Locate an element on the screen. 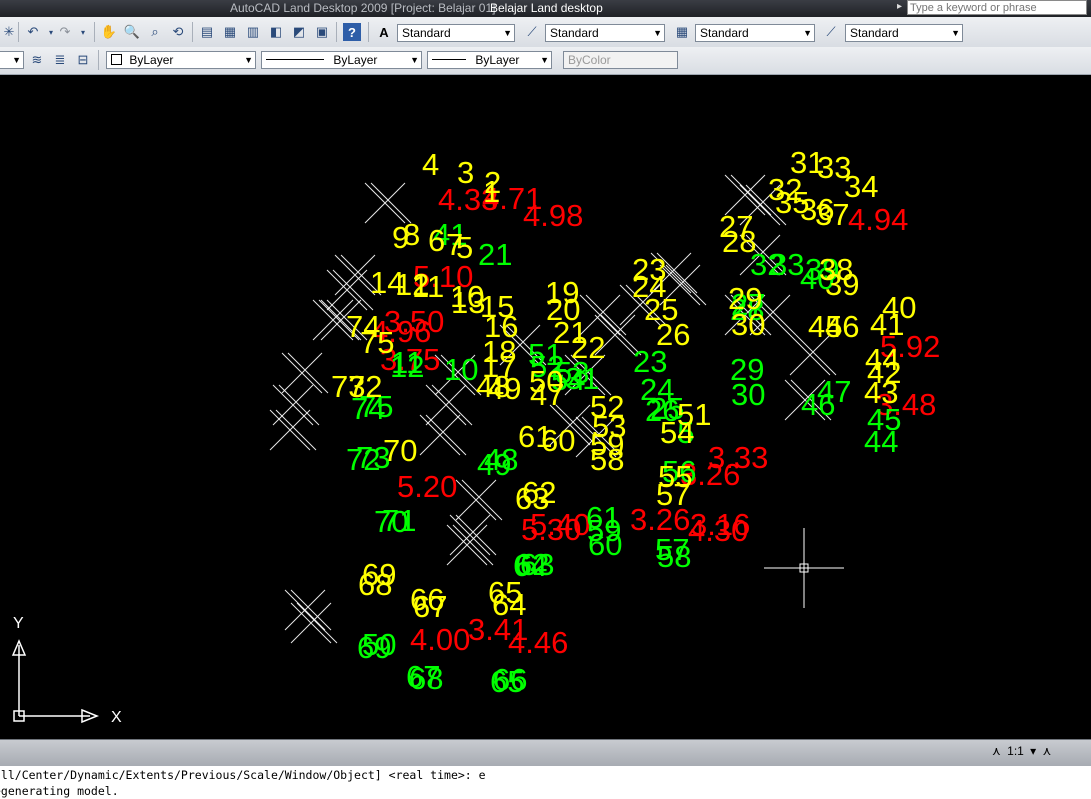 Image resolution: width=1091 pixels, height=799 pixels. point-description-label: 66 is located at coordinates (510, 679).